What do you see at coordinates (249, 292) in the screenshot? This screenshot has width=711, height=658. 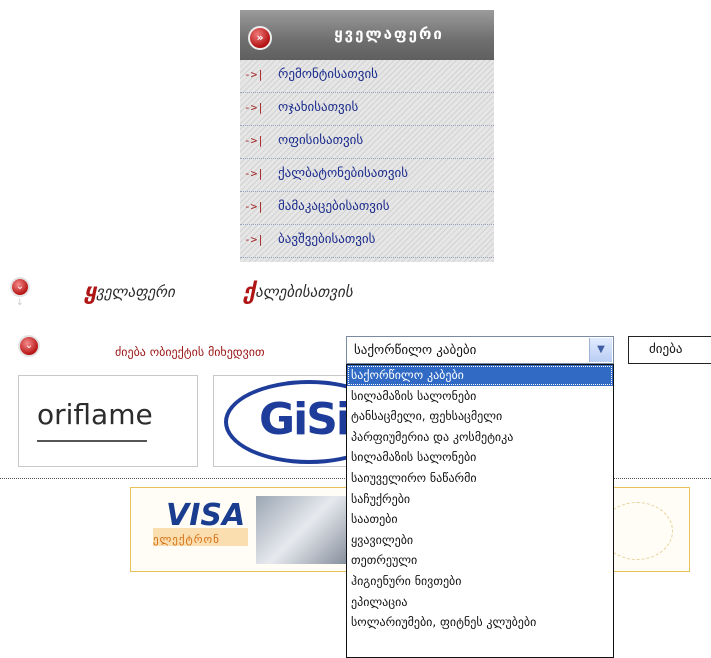 I see `breadcrumb-initial: ქ` at bounding box center [249, 292].